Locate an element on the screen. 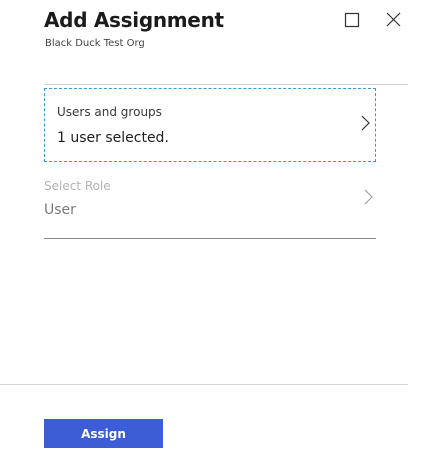 The image size is (444, 464). users-and-groups-label: Users and groups is located at coordinates (109, 112).